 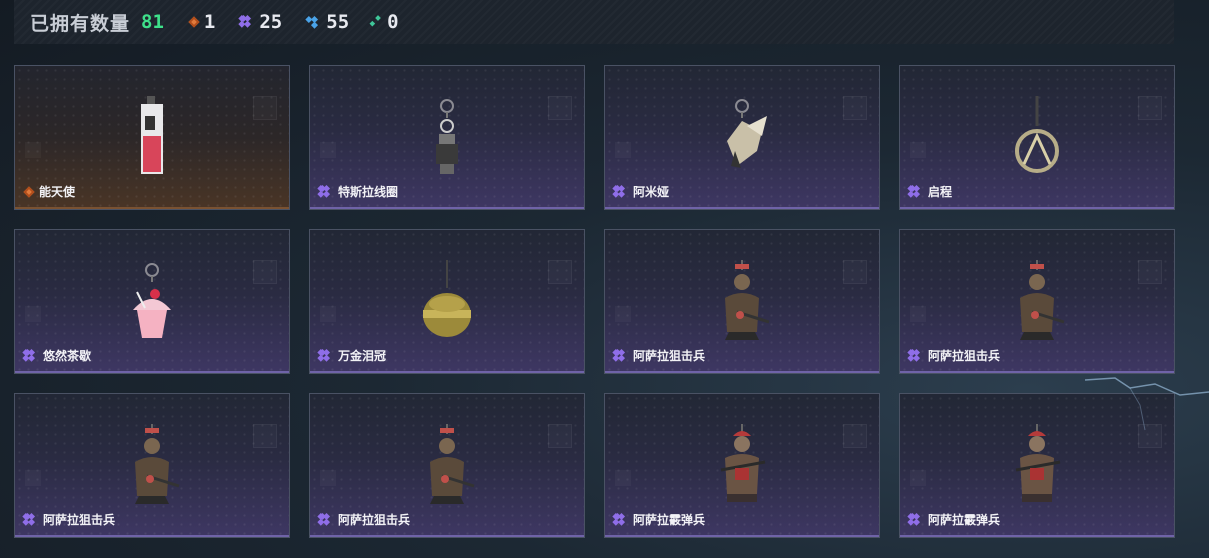 I want to click on item-name-row: 阿米娅, so click(x=642, y=191).